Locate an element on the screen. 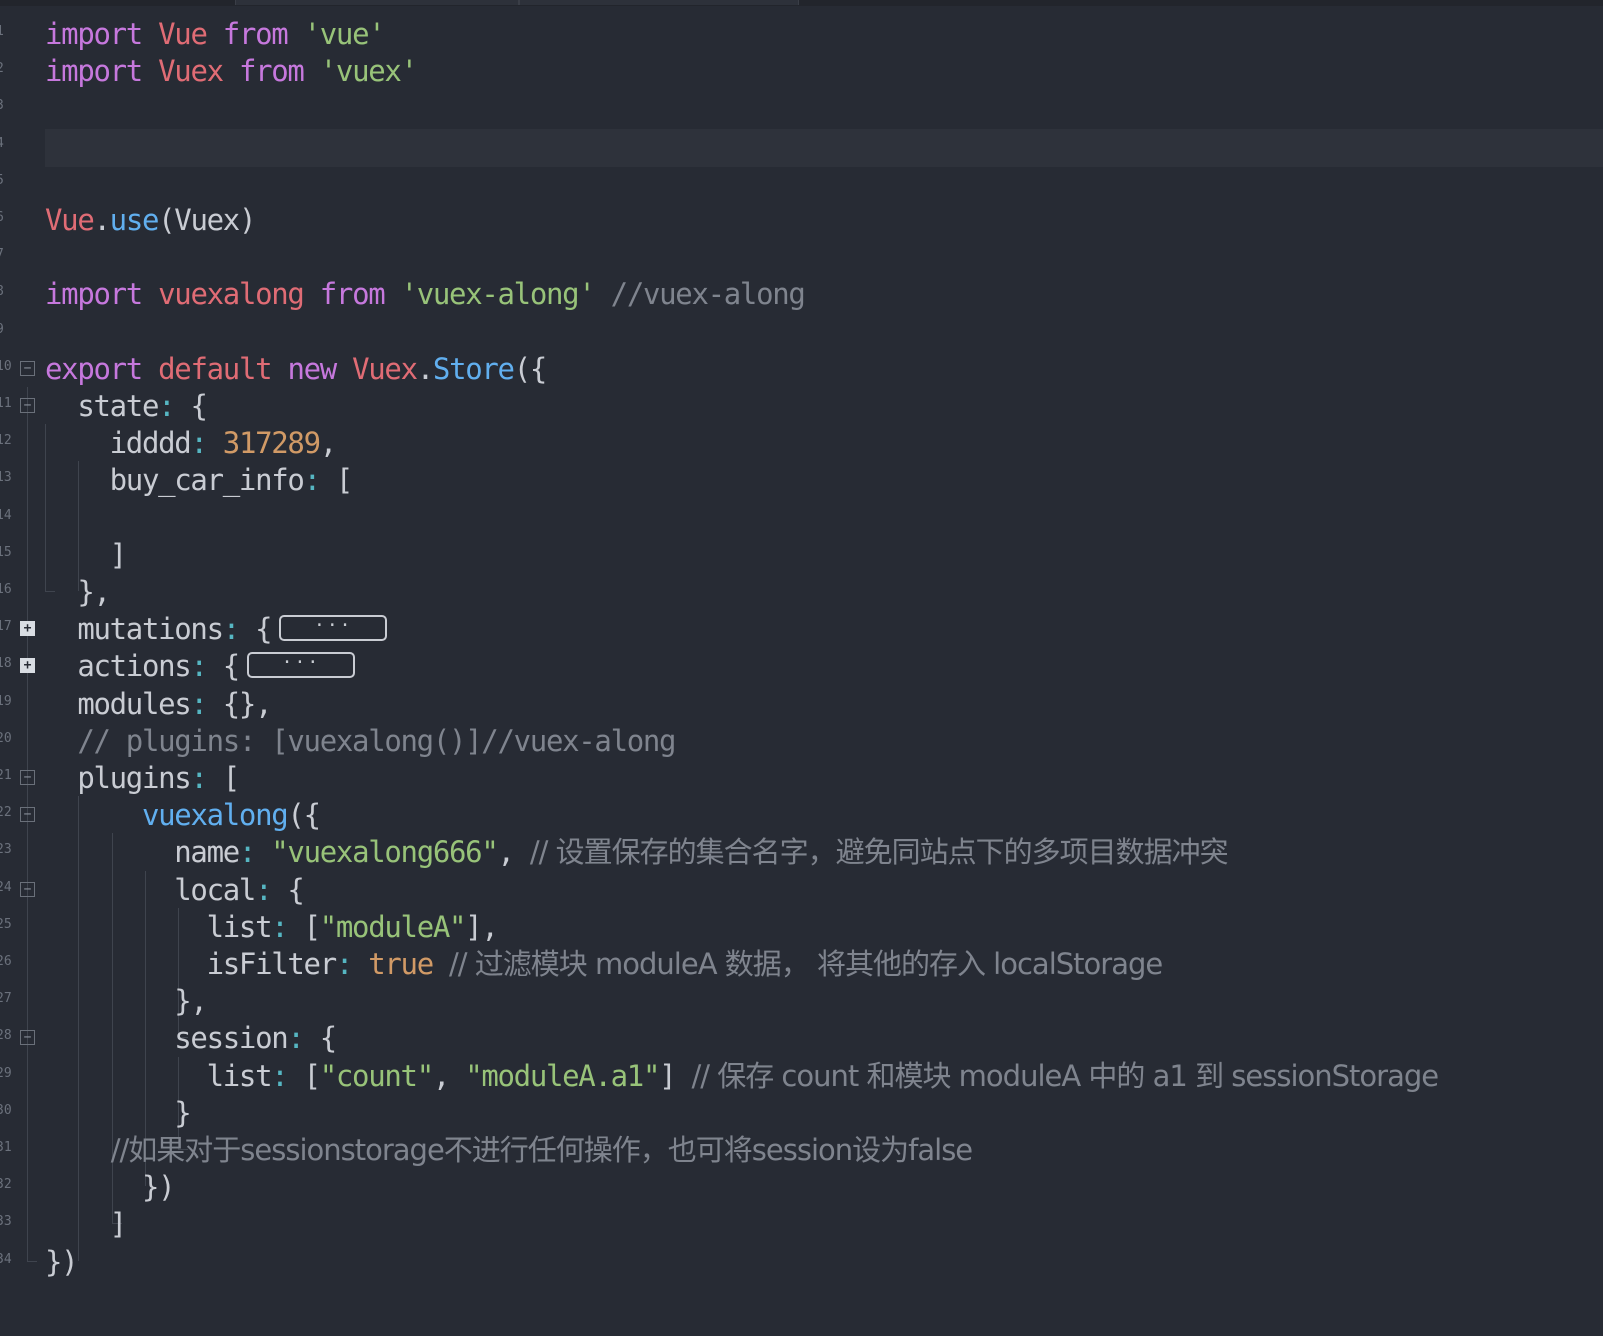  code-line: 13 buy_car_info: [ is located at coordinates (801, 480).